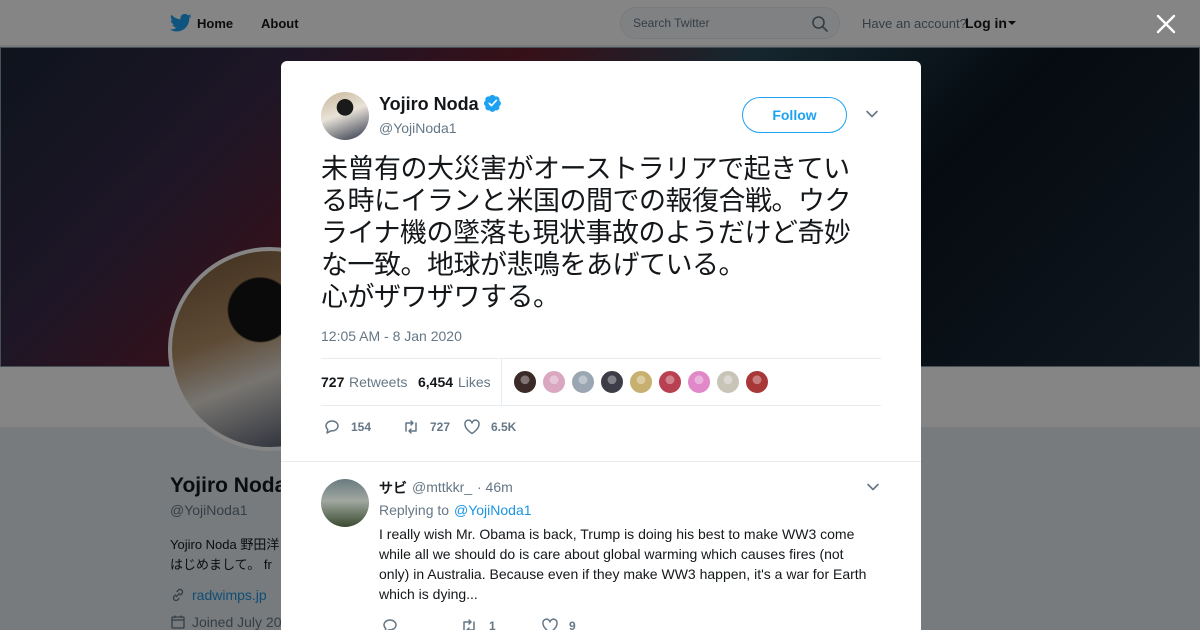  I want to click on close-icon, so click(1166, 24).